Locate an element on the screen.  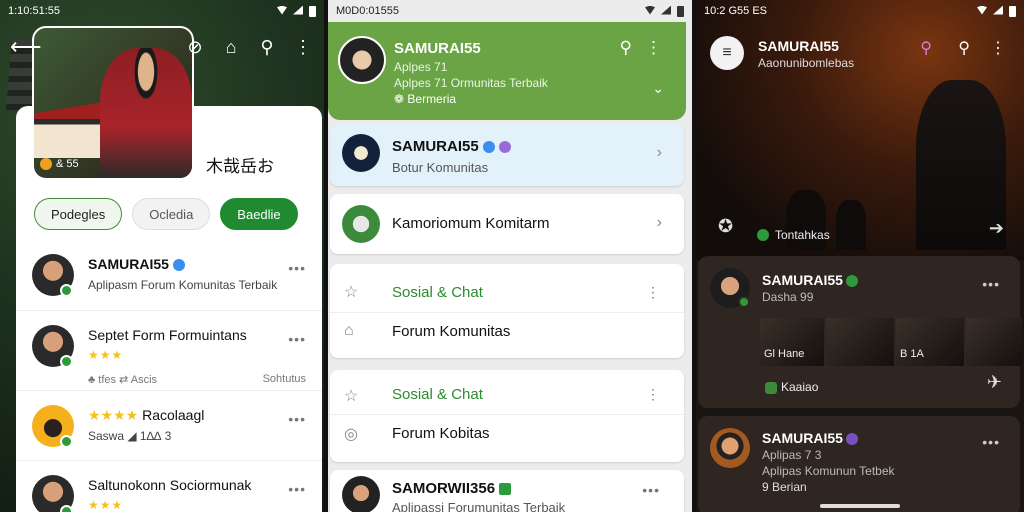
chevron-down-icon: ⌄ is located at coordinates (658, 88).